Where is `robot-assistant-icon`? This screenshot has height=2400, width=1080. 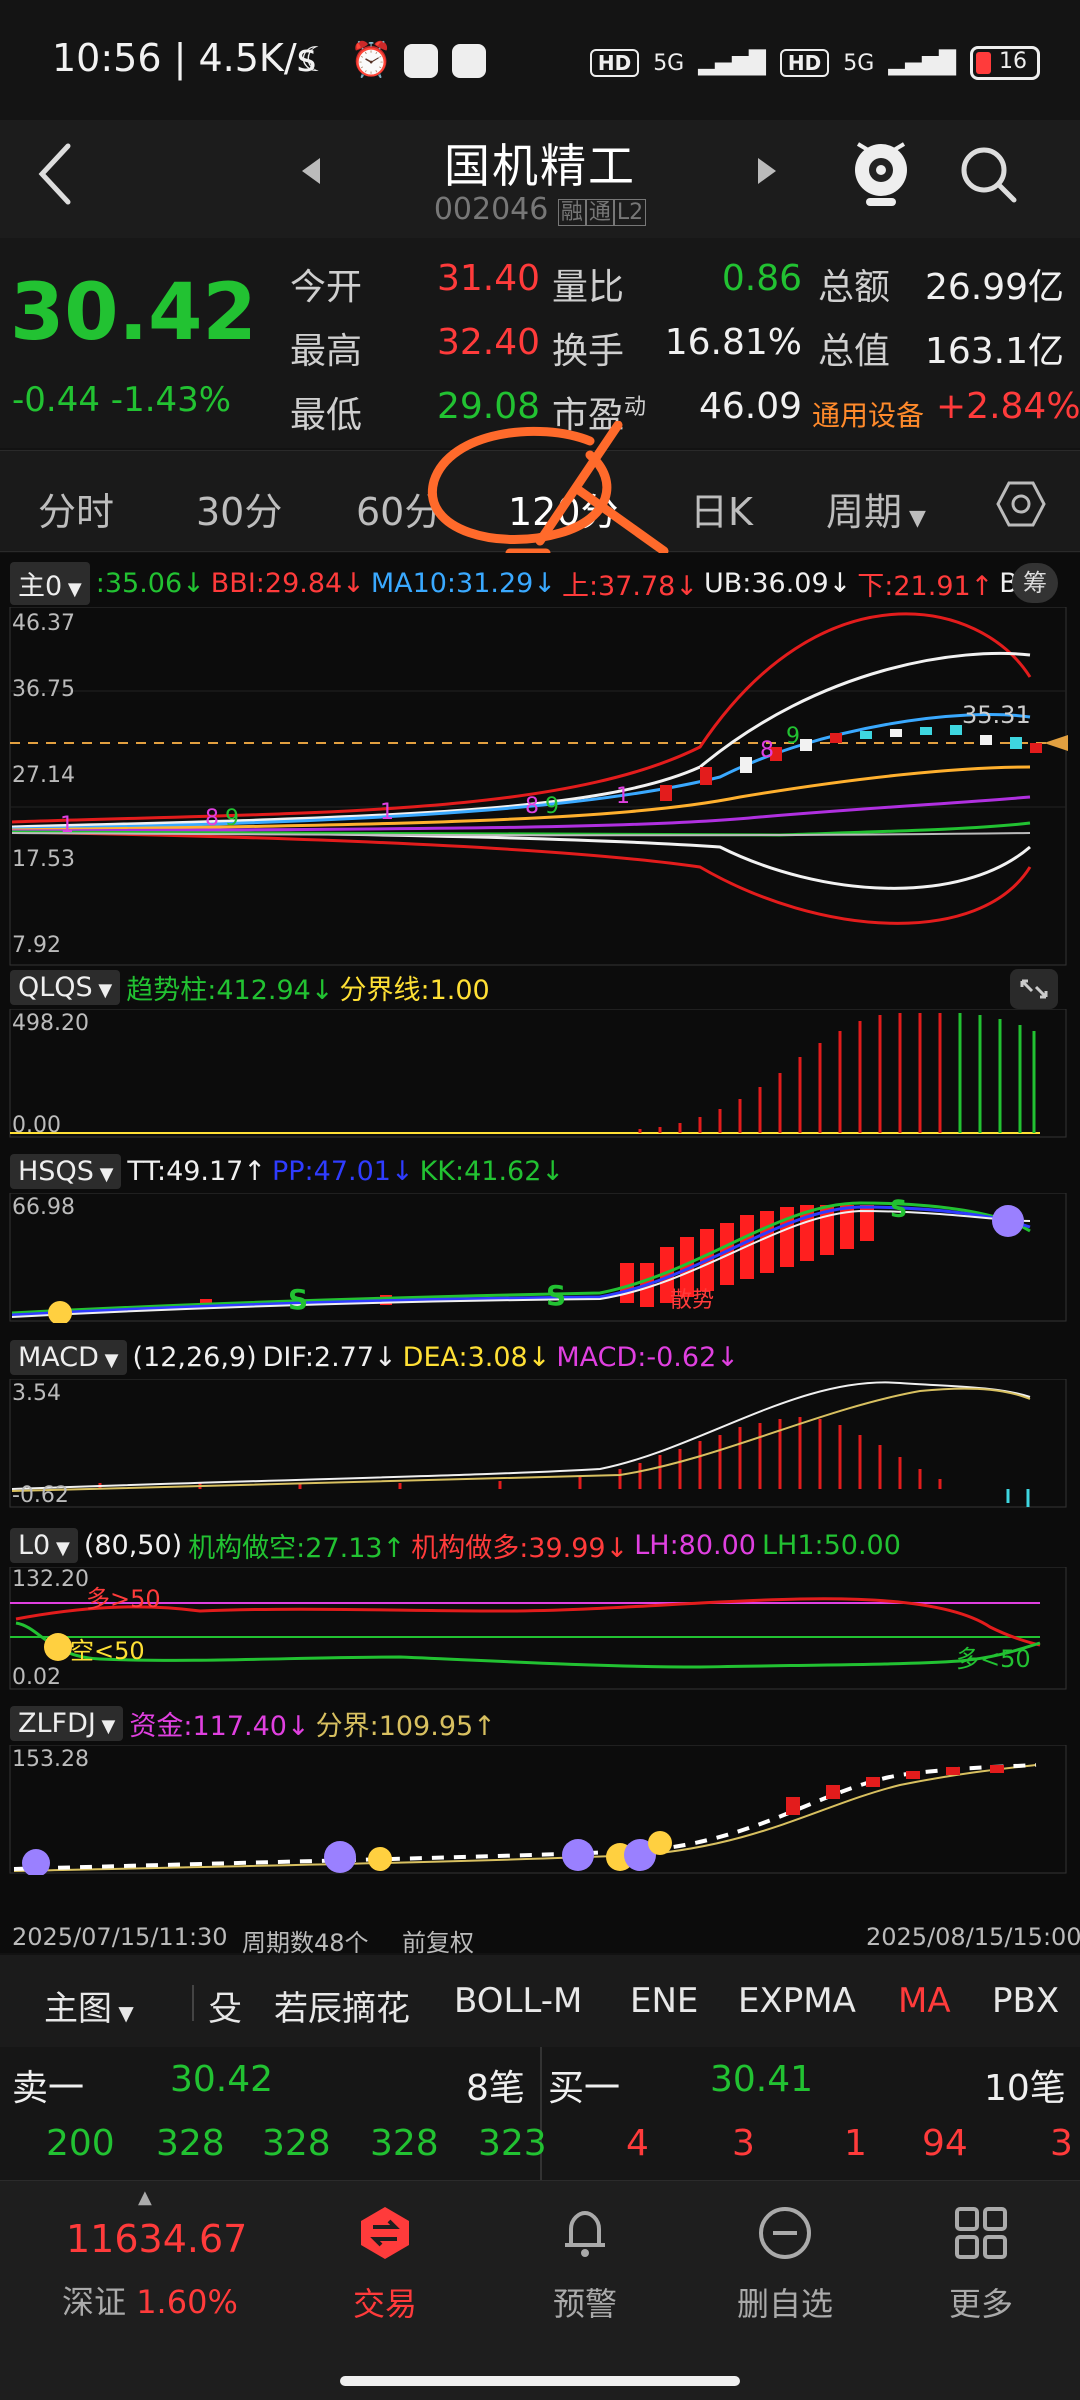
robot-assistant-icon is located at coordinates (881, 174).